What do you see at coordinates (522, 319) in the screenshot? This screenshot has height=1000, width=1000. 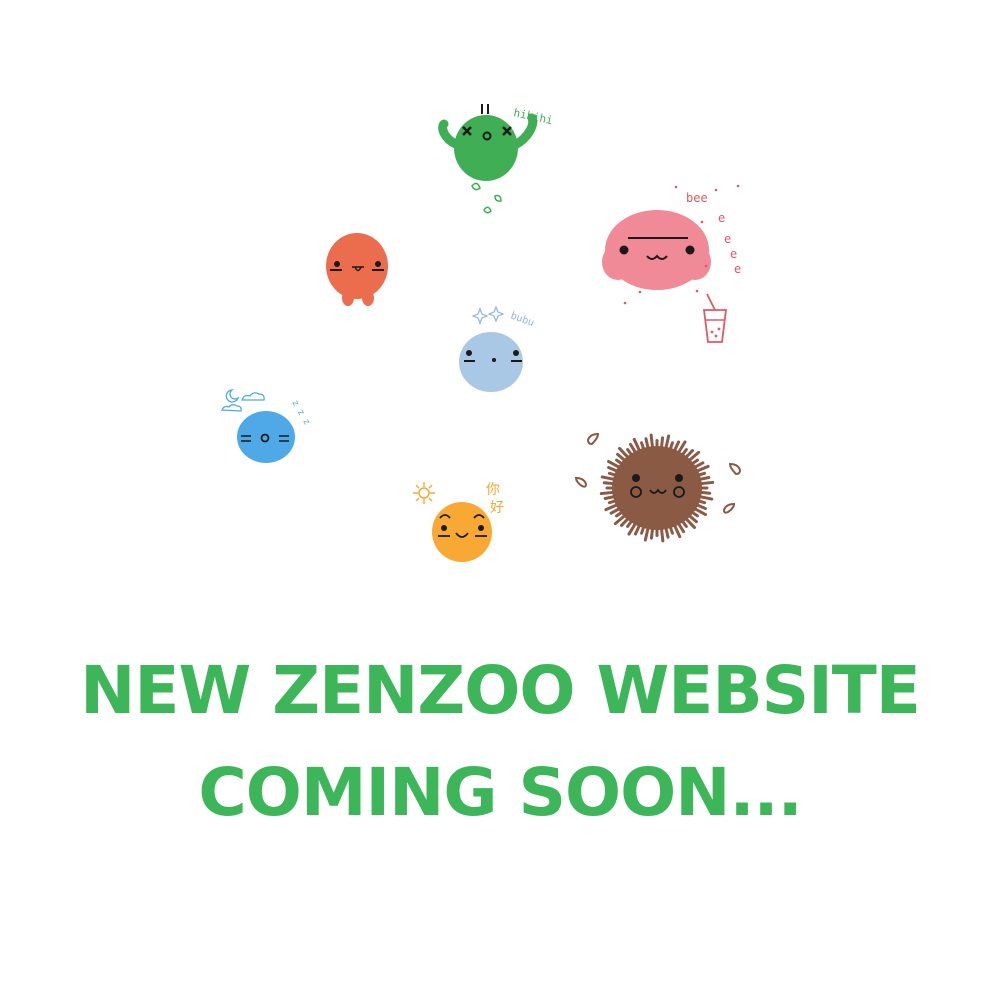 I see `lightblue-critter-sound: bubu` at bounding box center [522, 319].